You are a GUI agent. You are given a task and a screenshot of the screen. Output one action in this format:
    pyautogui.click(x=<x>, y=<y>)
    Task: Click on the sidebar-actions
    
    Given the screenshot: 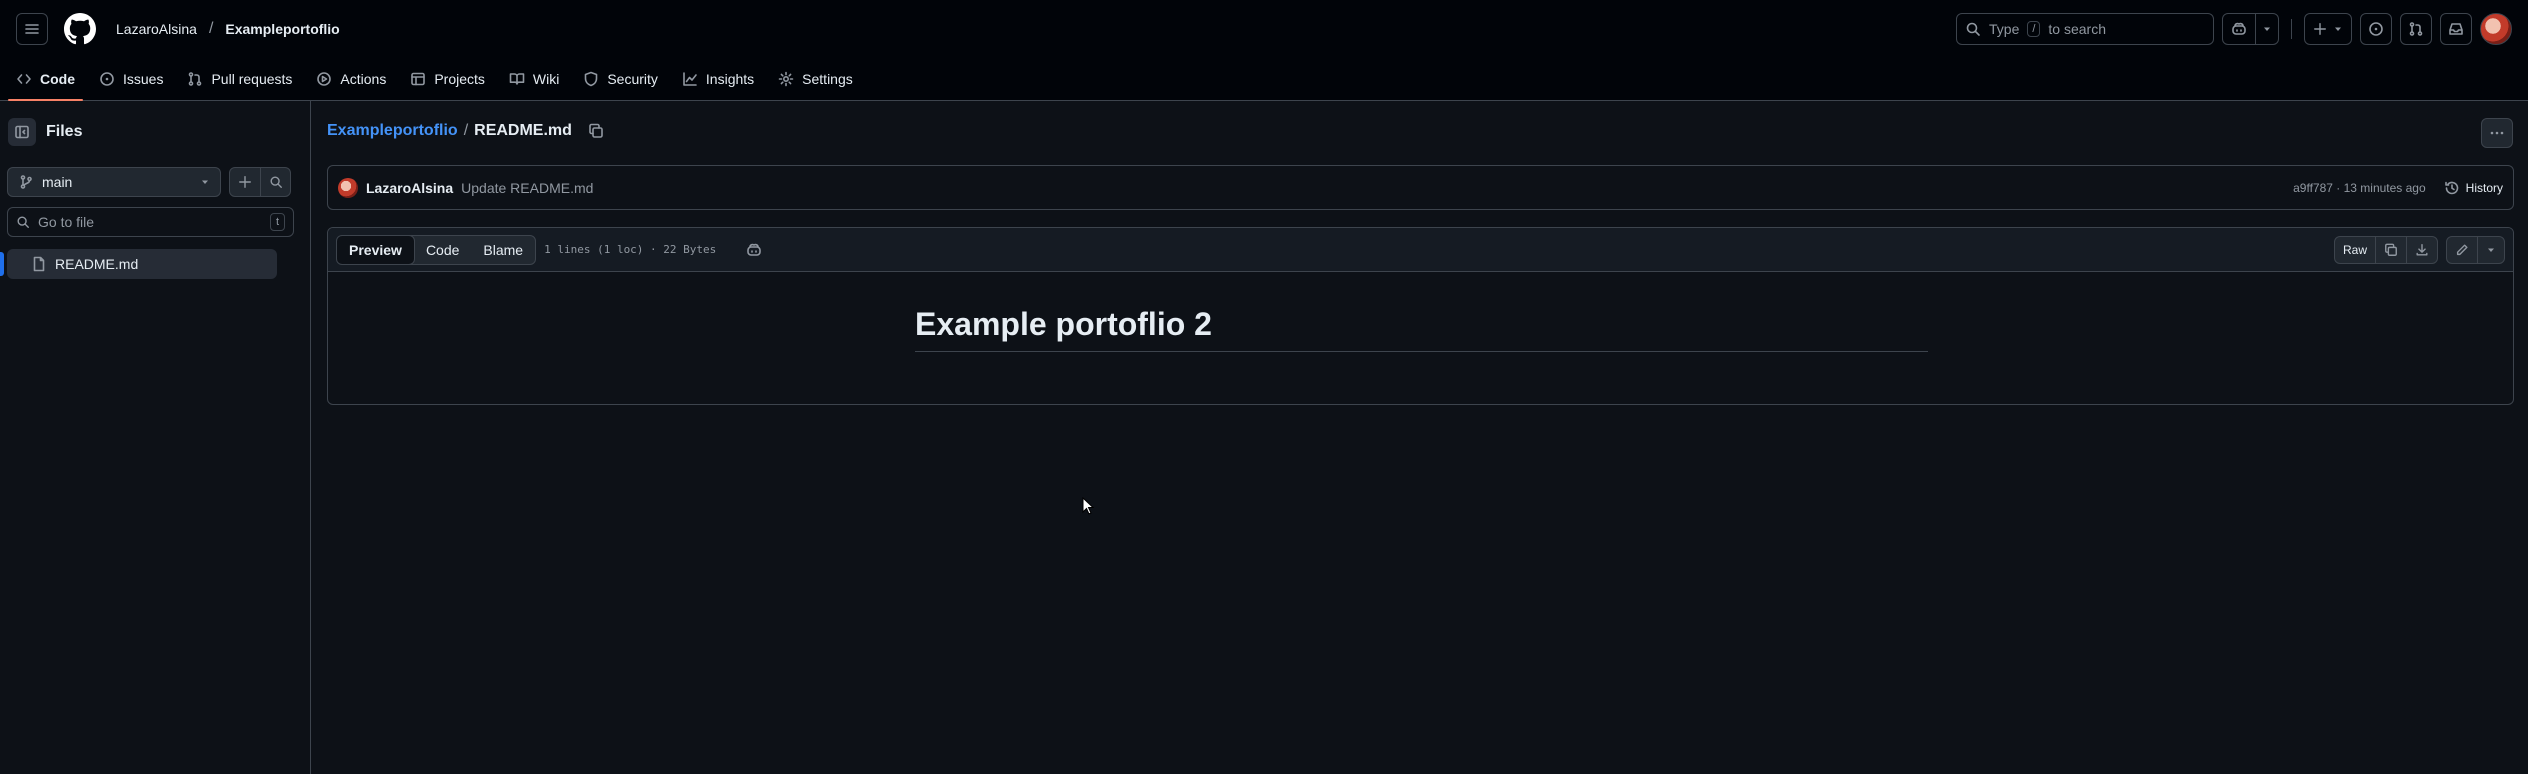 What is the action you would take?
    pyautogui.click(x=260, y=182)
    